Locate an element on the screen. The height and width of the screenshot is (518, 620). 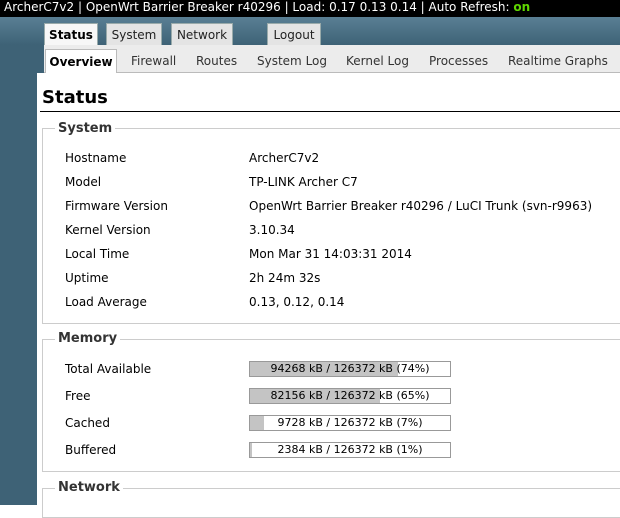
cached-label: Cached is located at coordinates (87, 423).